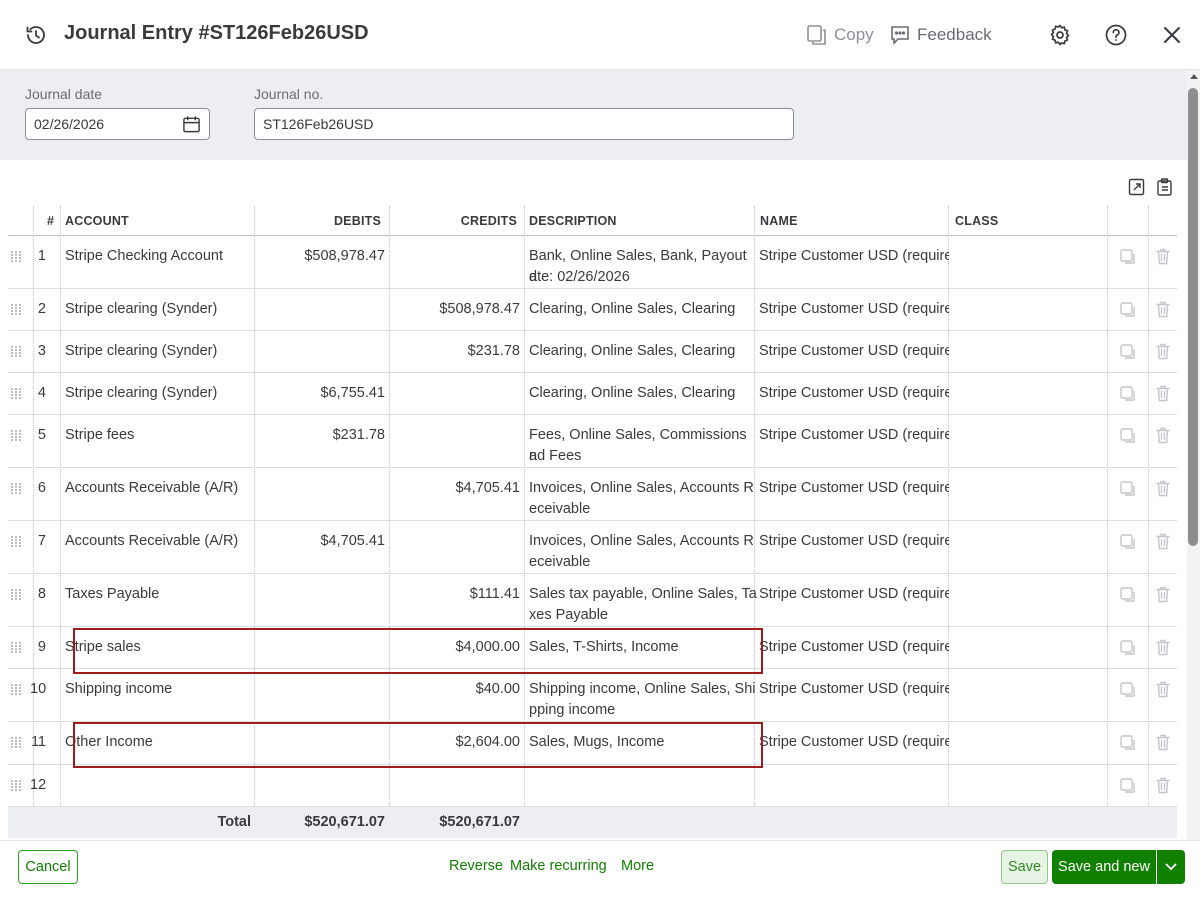  I want to click on debit-cell: $231.78, so click(321, 435).